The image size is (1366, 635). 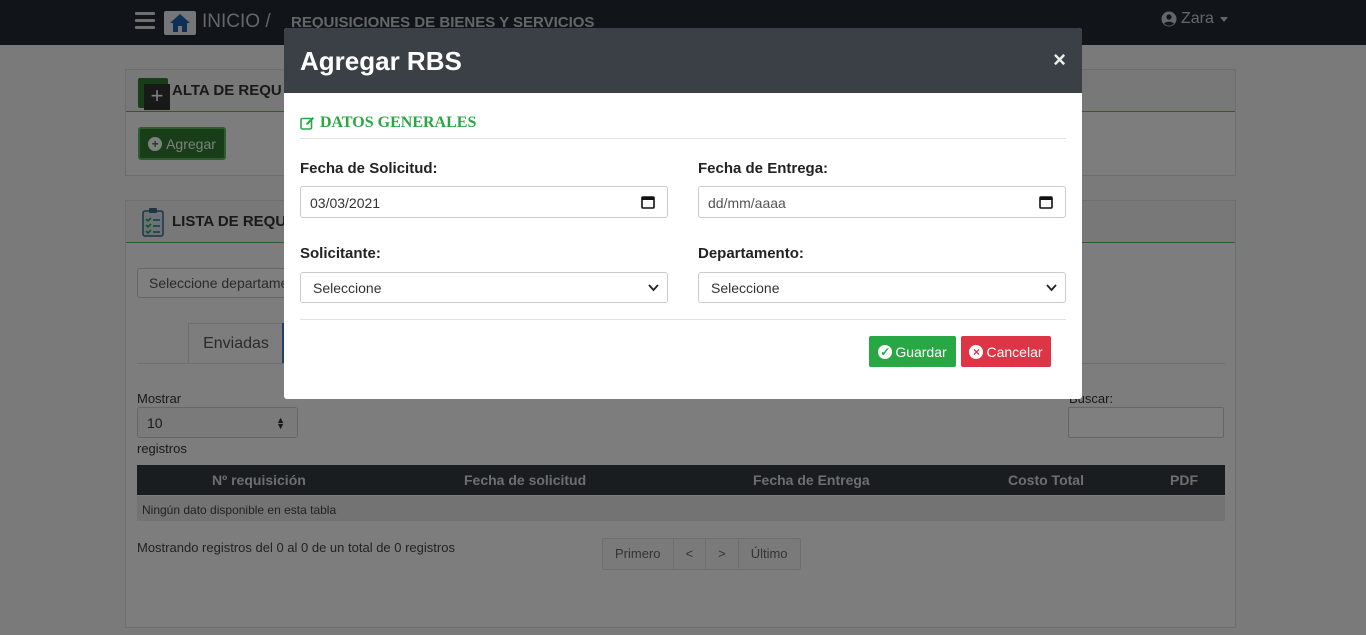 I want to click on section-title: DATOS GENERALES, so click(x=388, y=123).